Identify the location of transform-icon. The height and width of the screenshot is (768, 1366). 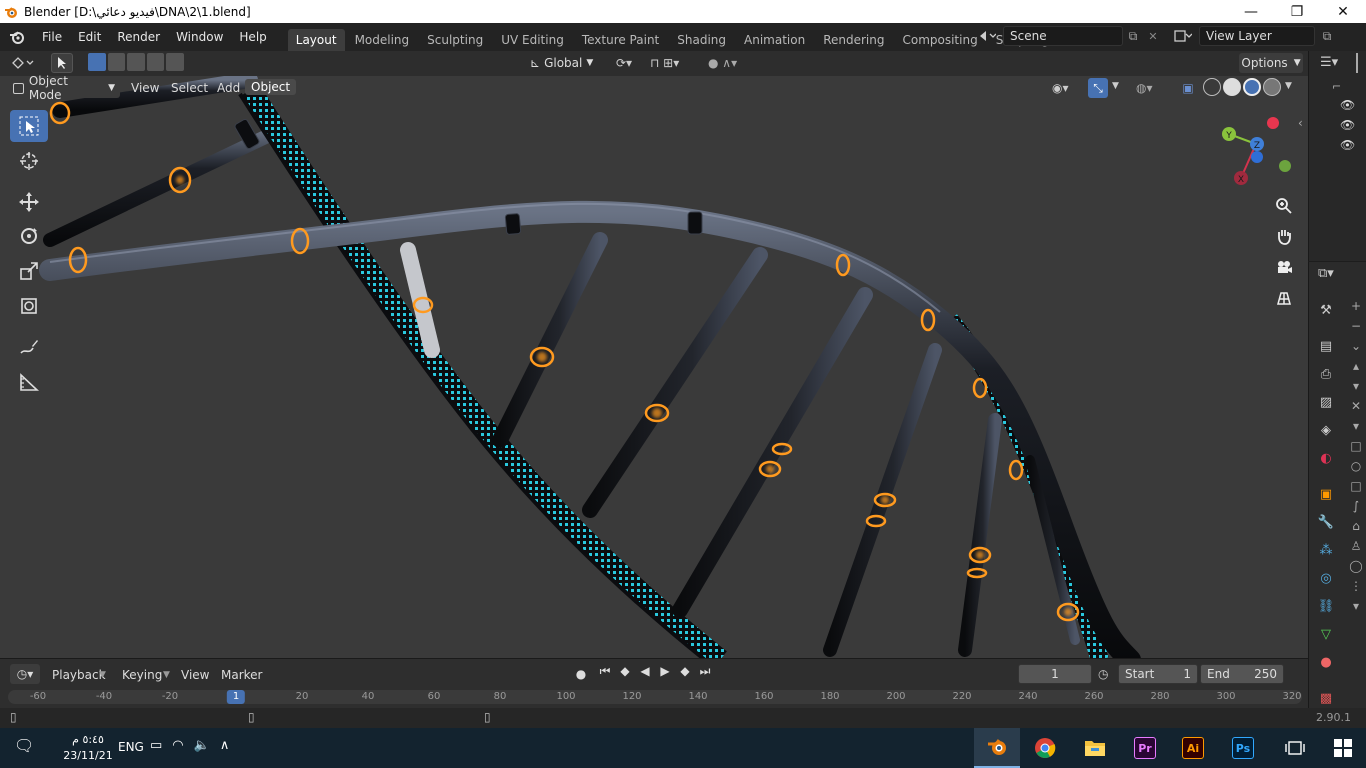
(29, 306).